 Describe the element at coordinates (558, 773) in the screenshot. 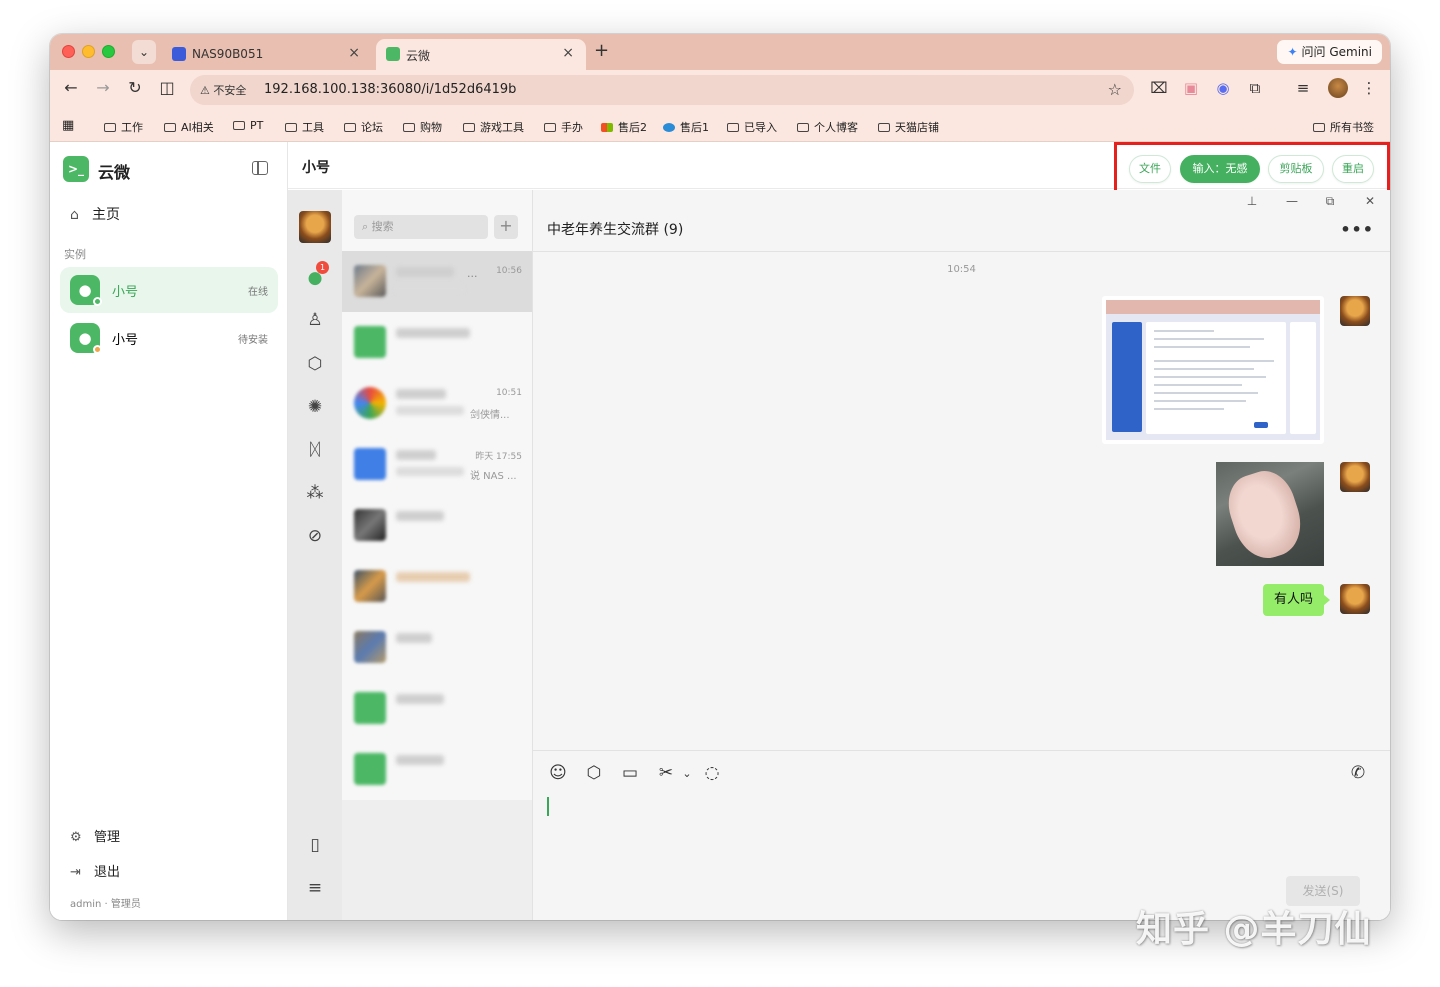

I see `emoji-icon: ☺` at that location.